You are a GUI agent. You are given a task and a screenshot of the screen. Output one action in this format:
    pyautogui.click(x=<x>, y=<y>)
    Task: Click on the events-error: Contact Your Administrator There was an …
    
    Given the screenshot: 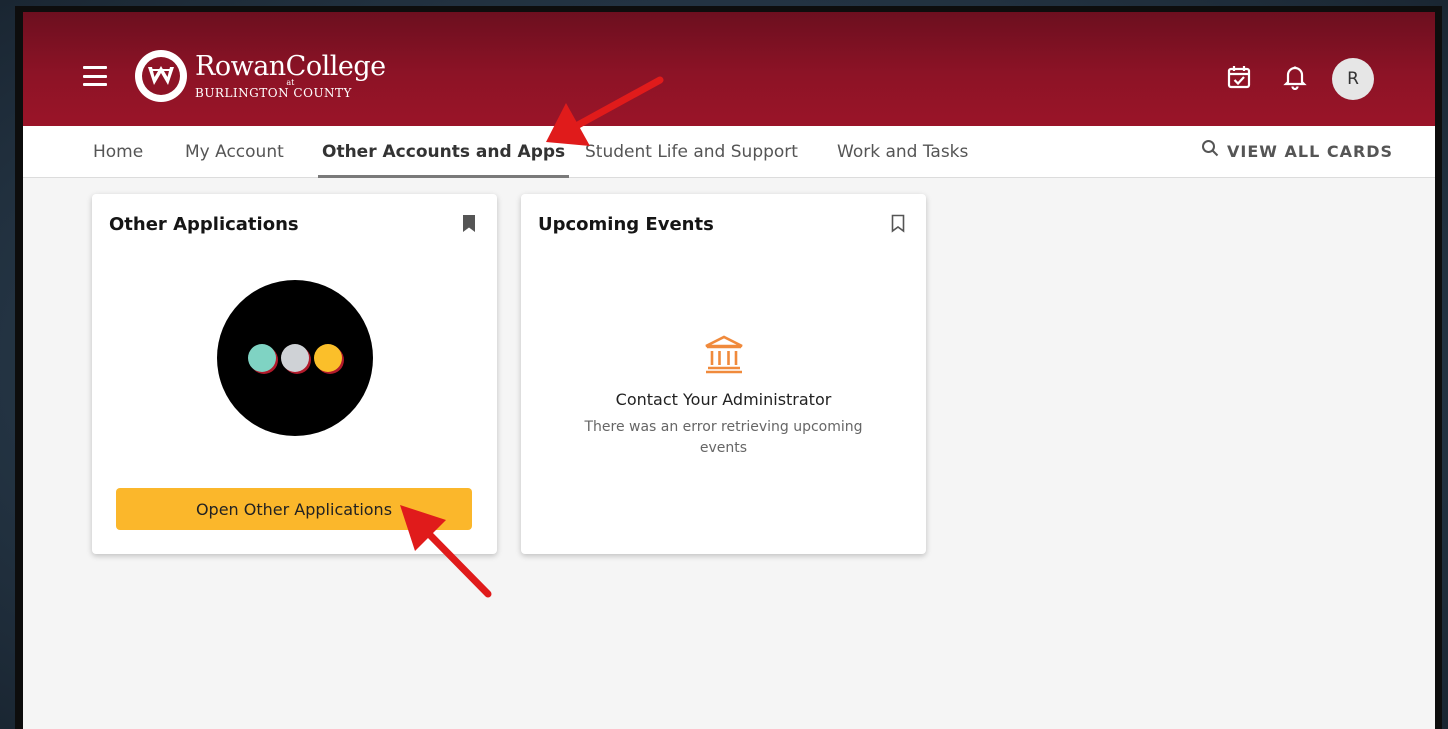 What is the action you would take?
    pyautogui.click(x=723, y=396)
    